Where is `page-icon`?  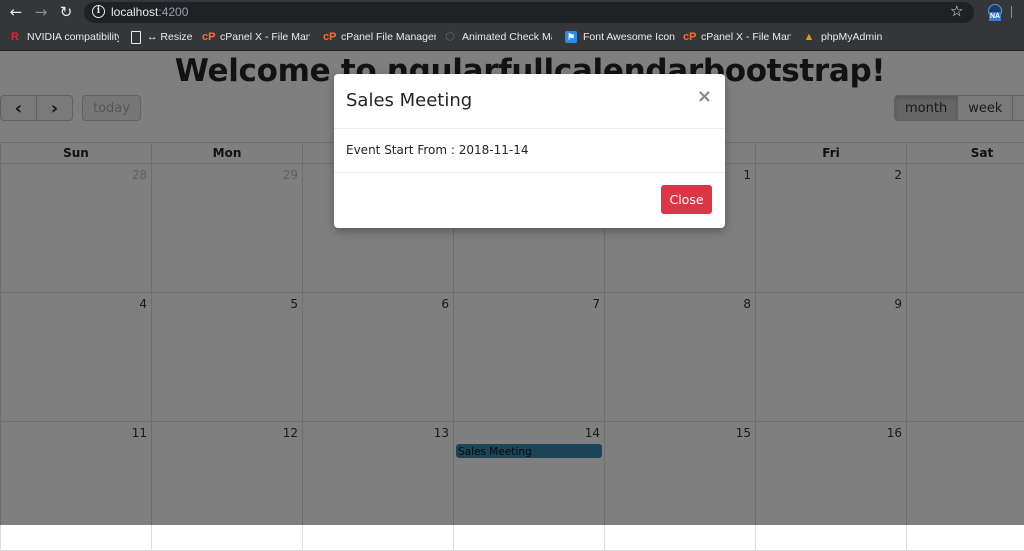
page-icon is located at coordinates (136, 37).